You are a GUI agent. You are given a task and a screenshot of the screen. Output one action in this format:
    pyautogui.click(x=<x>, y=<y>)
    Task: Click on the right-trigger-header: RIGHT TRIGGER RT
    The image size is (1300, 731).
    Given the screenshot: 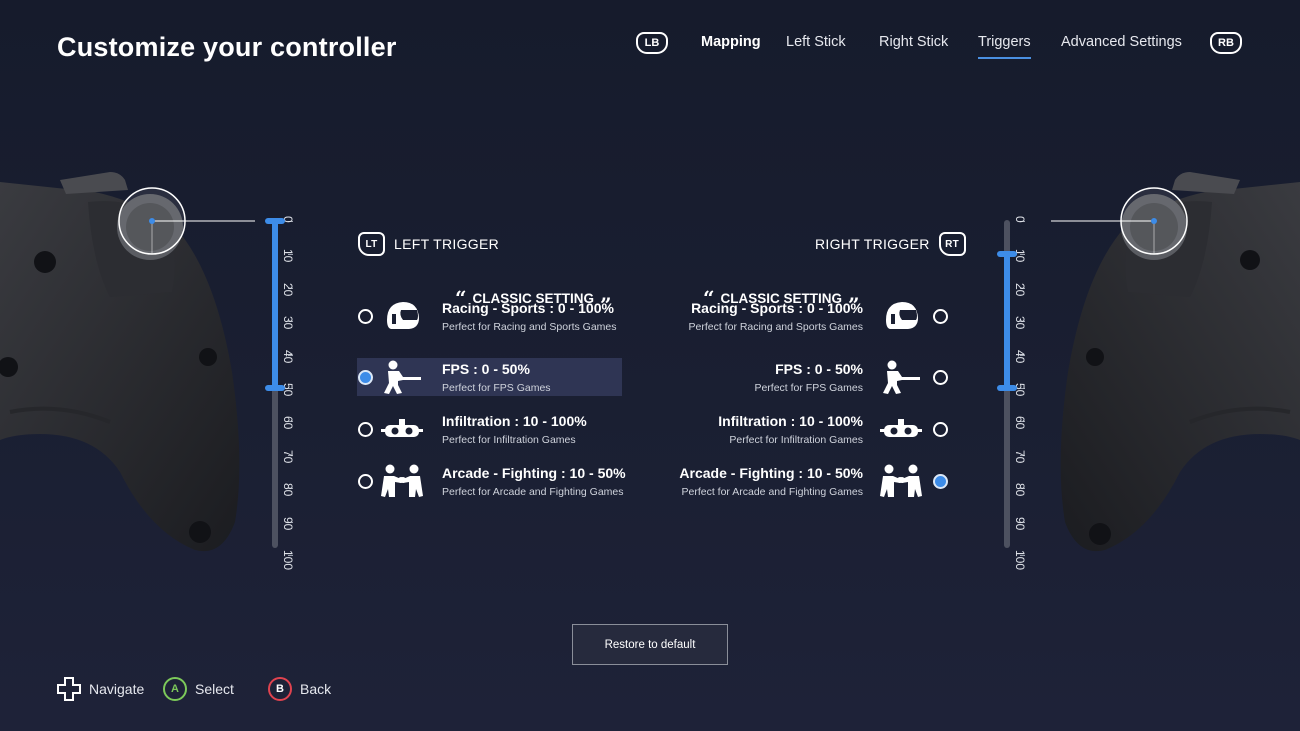 What is the action you would take?
    pyautogui.click(x=890, y=244)
    